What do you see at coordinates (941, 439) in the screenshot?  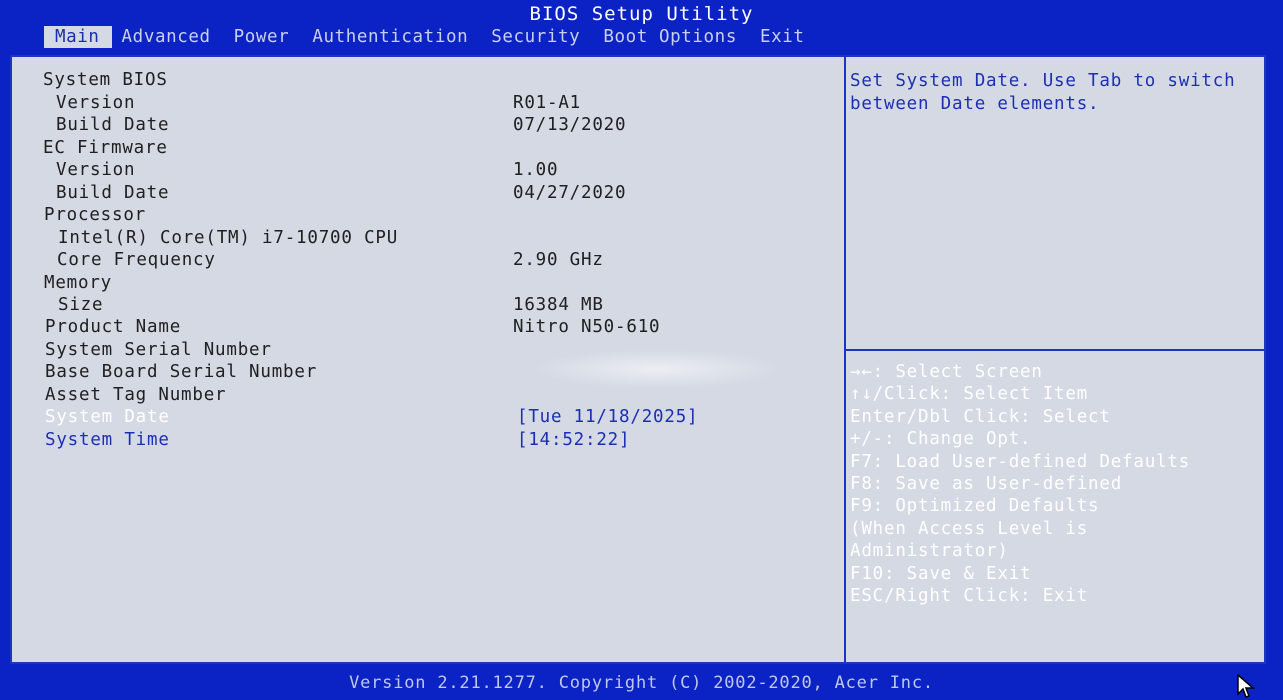 I see `key-change-opt: +/-: Change Opt.` at bounding box center [941, 439].